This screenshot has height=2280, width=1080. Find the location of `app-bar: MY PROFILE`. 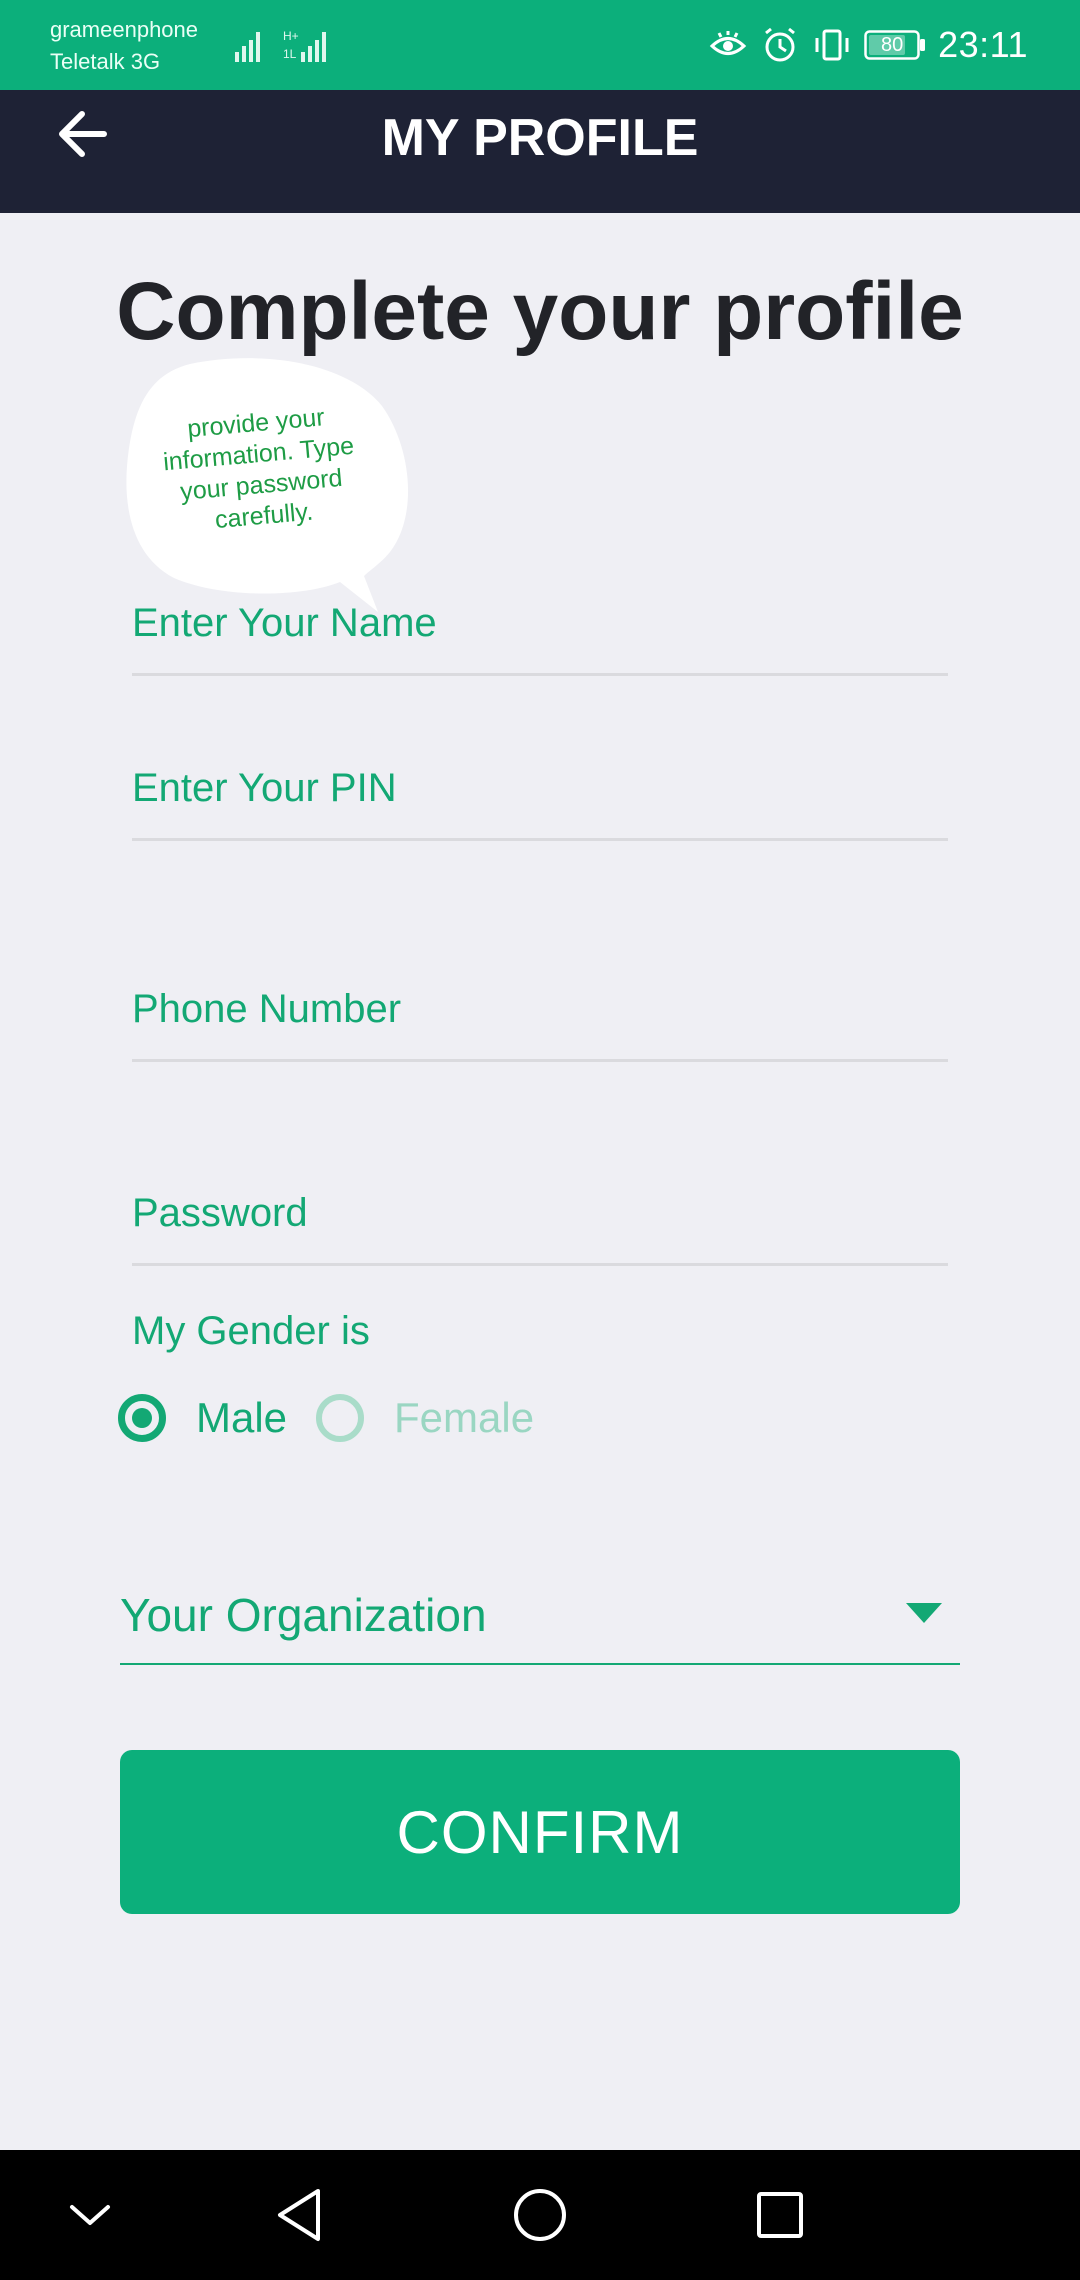

app-bar: MY PROFILE is located at coordinates (540, 151).